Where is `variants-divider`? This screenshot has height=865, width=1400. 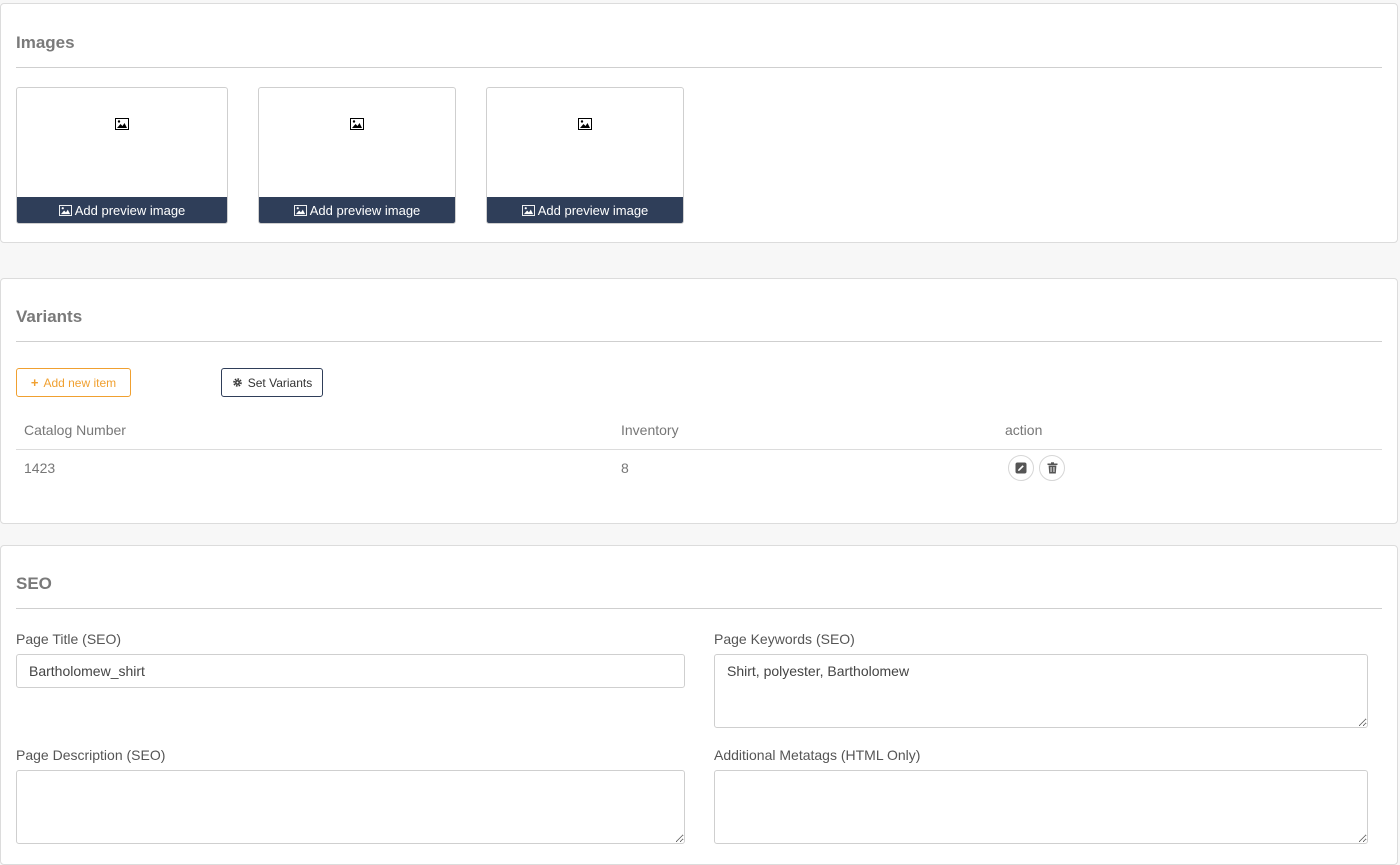 variants-divider is located at coordinates (699, 341).